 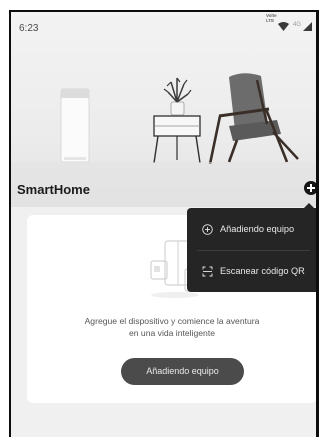 I want to click on qr-scan-icon, so click(x=207, y=271).